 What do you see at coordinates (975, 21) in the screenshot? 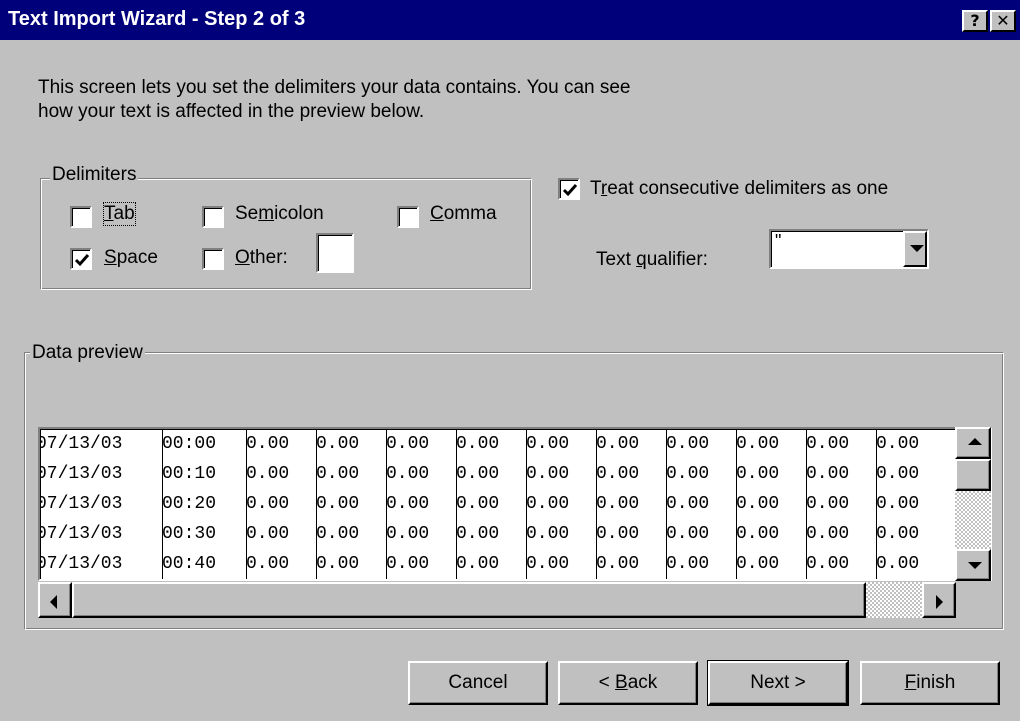
I see `help-button: ?` at bounding box center [975, 21].